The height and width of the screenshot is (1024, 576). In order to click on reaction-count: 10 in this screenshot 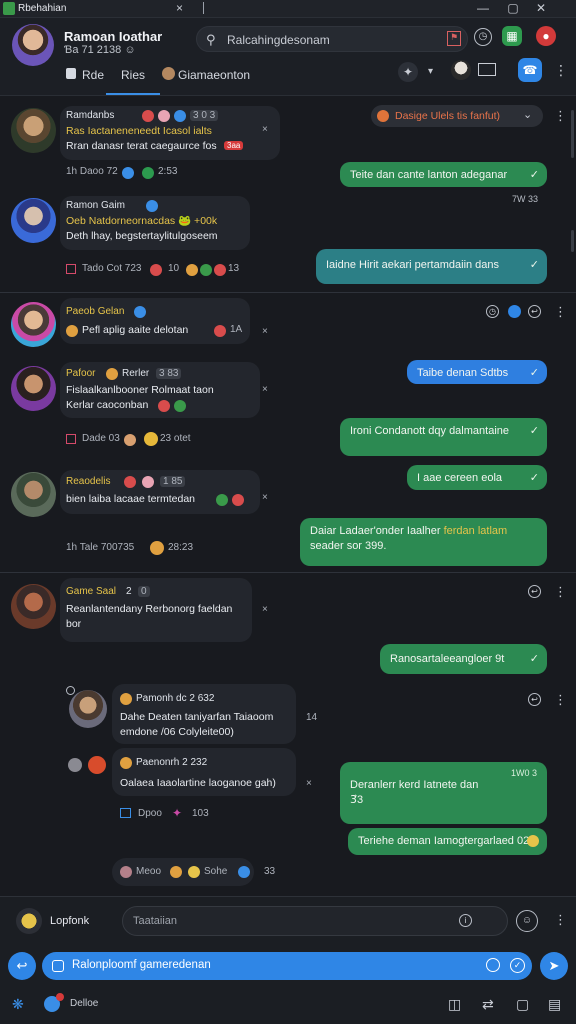, I will do `click(174, 268)`.